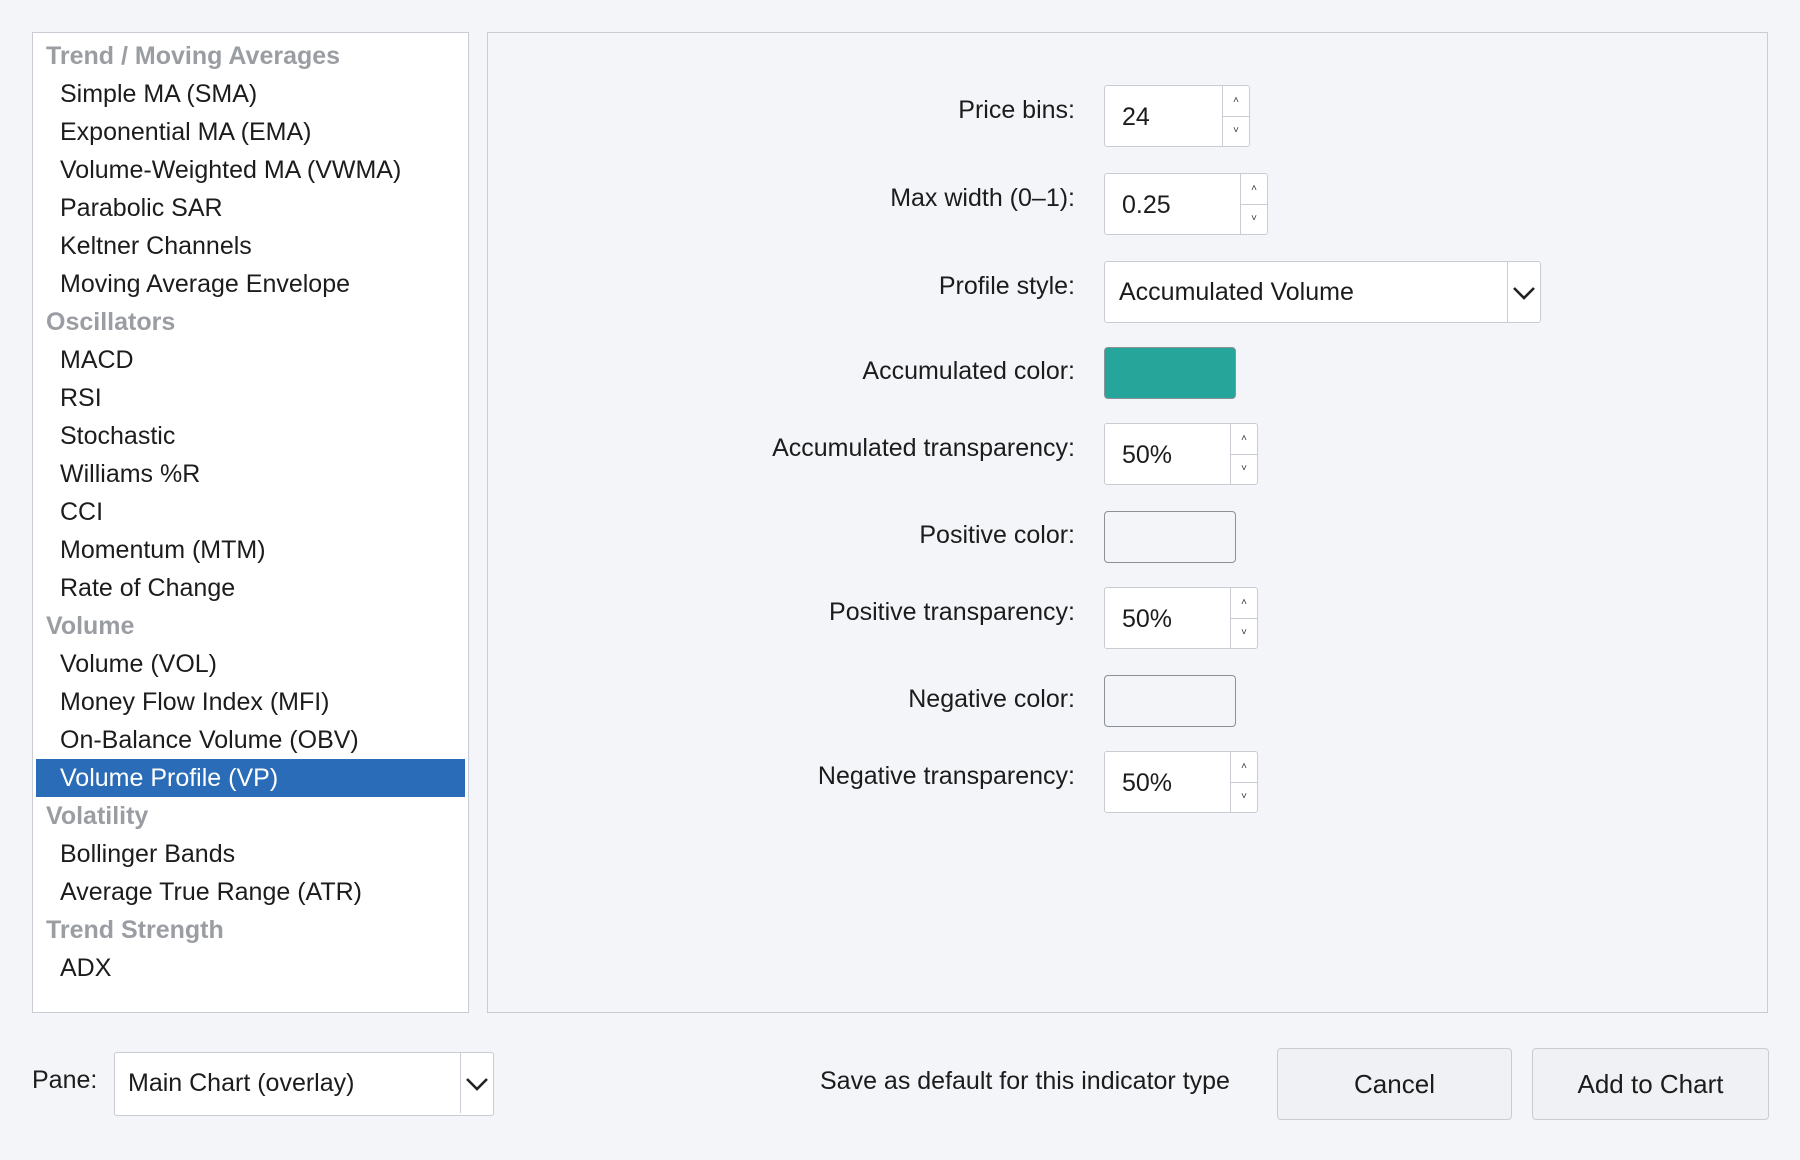  What do you see at coordinates (250, 398) in the screenshot?
I see `list-item: RSI` at bounding box center [250, 398].